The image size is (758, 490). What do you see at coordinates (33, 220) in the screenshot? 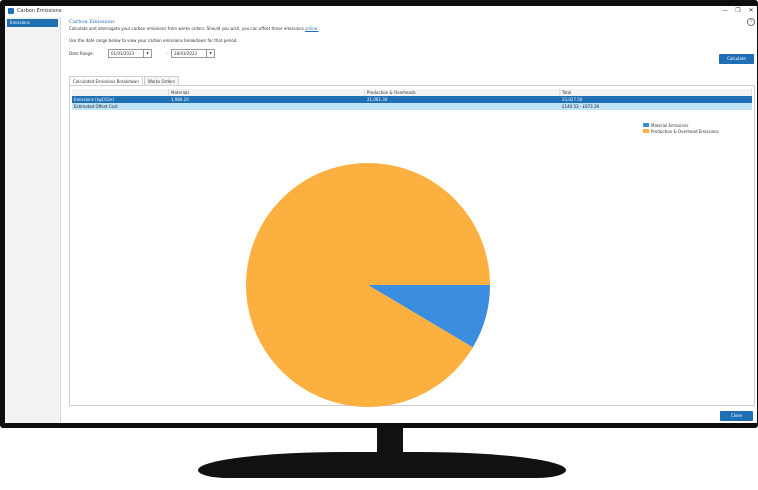
I see `sidebar: Emissions` at bounding box center [33, 220].